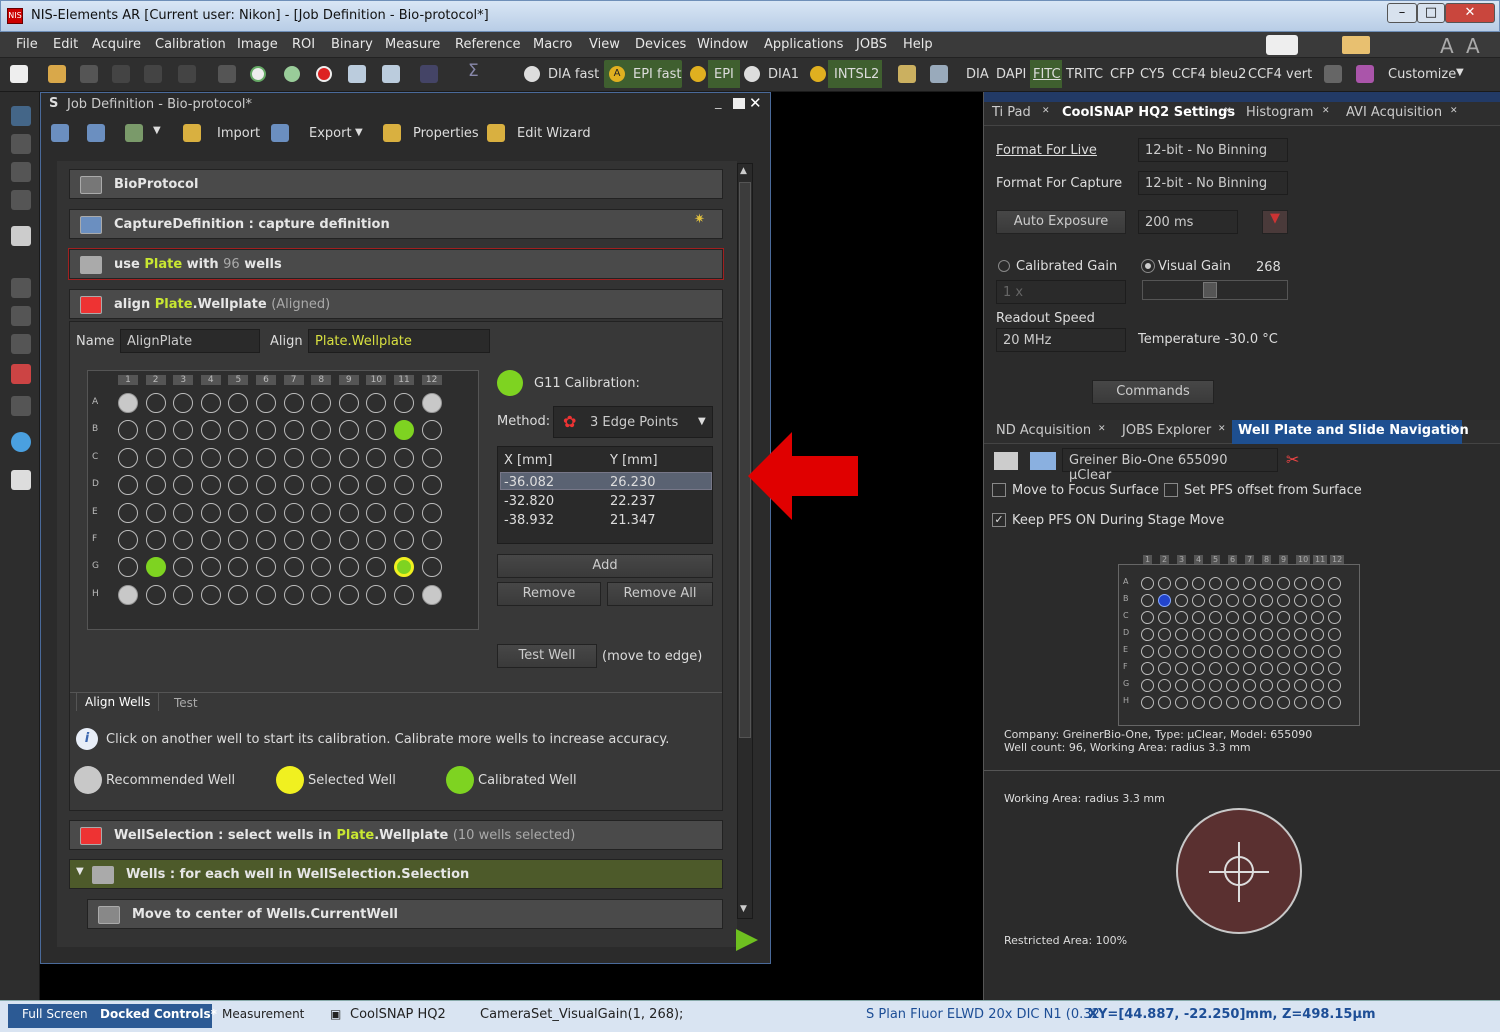  I want to click on customize-dropdown-icon: ▼, so click(1460, 72).